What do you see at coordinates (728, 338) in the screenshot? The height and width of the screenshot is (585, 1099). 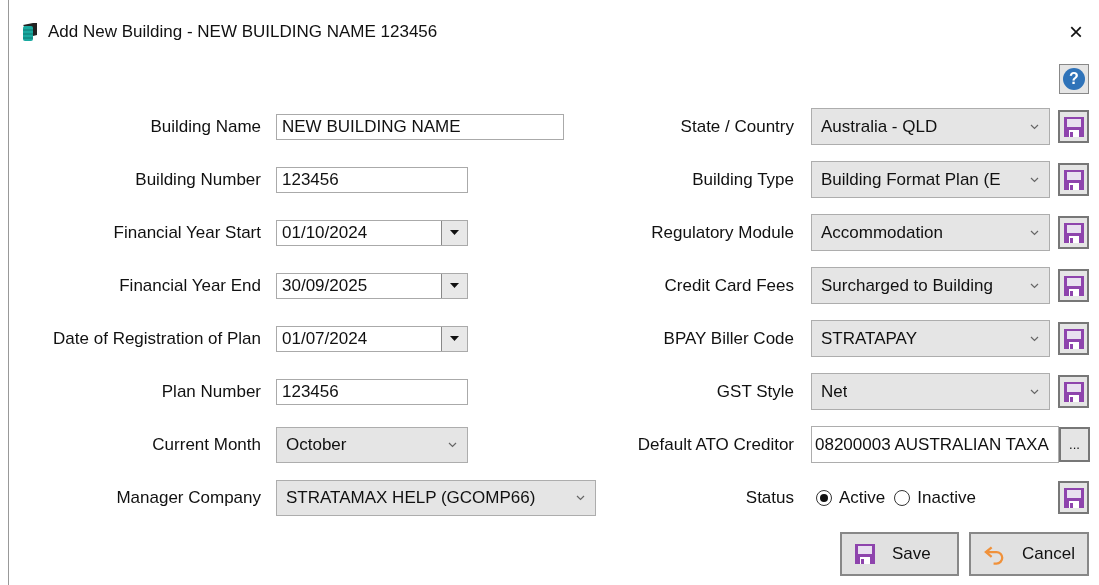 I see `field-label: BPAY Biller Code` at bounding box center [728, 338].